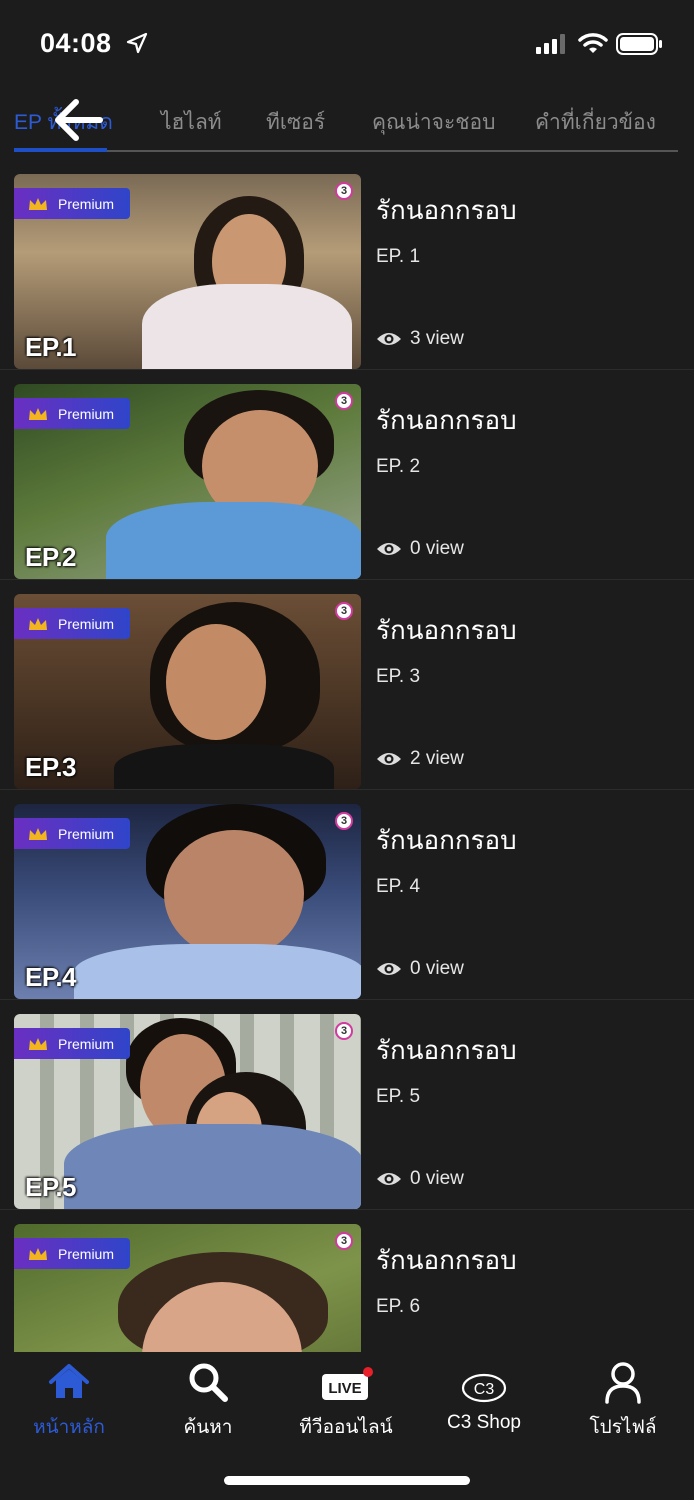 This screenshot has width=694, height=1500. I want to click on nav-profile-label: โปรไฟล์, so click(623, 1427).